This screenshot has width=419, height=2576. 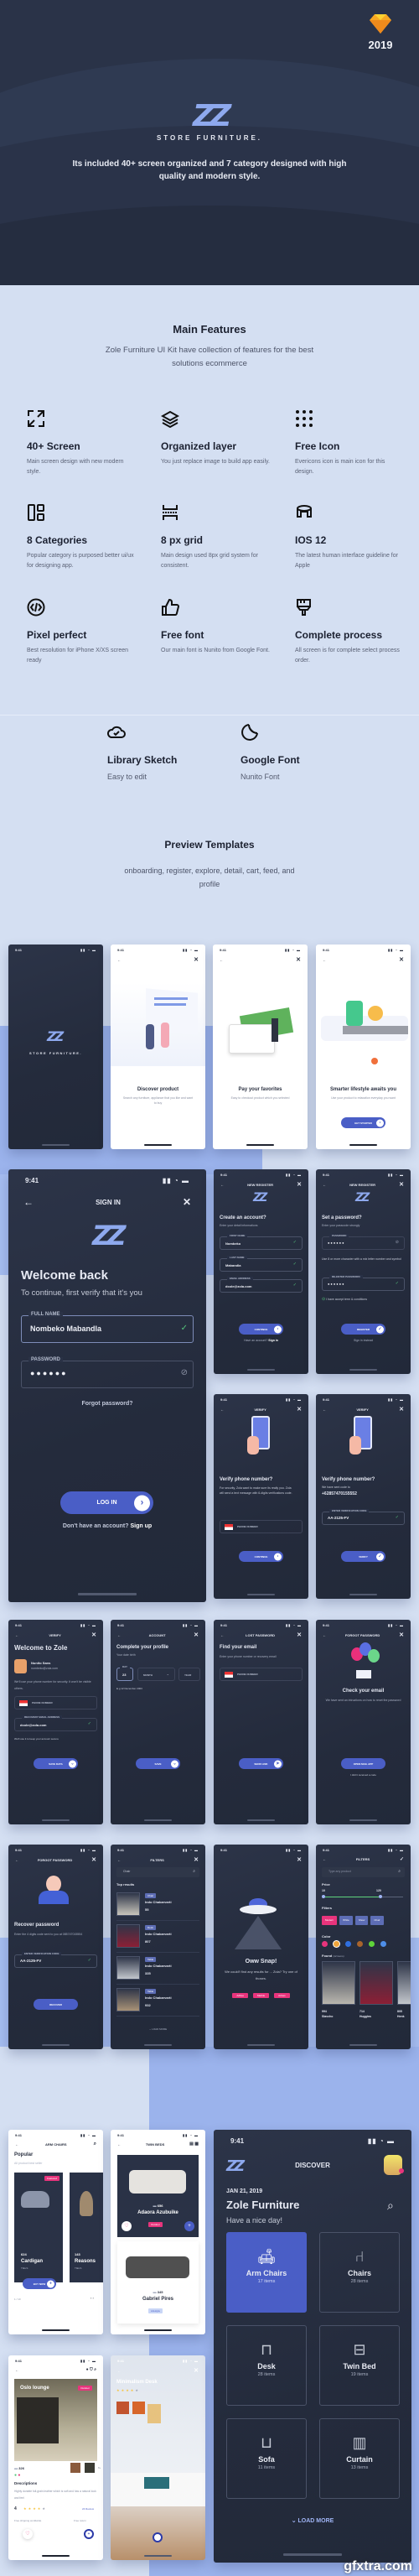 I want to click on search-input: Type any product ⌕, so click(x=363, y=1872).